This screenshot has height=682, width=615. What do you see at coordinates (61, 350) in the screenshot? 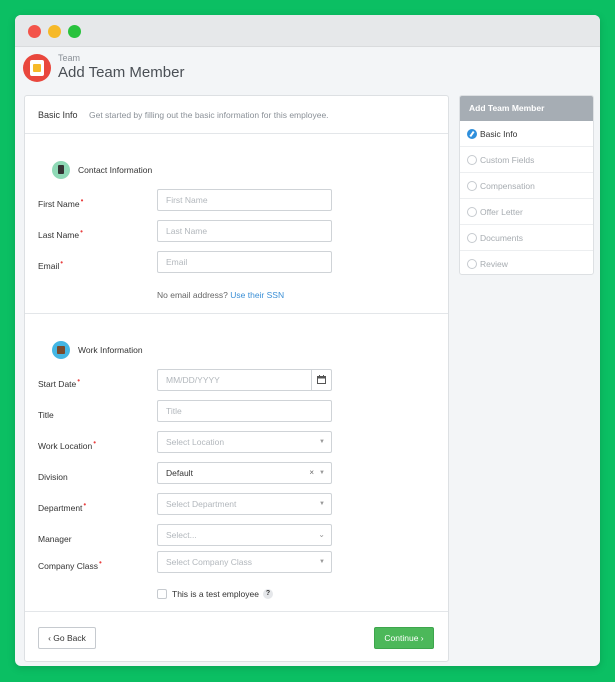
I see `briefcase-icon` at bounding box center [61, 350].